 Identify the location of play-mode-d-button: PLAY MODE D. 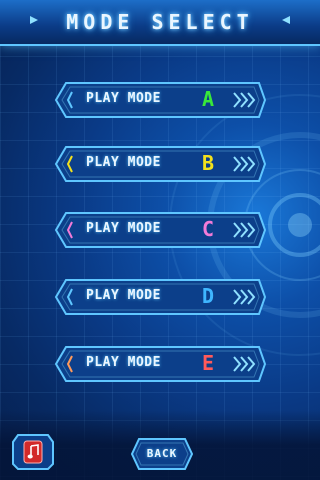
(160, 297).